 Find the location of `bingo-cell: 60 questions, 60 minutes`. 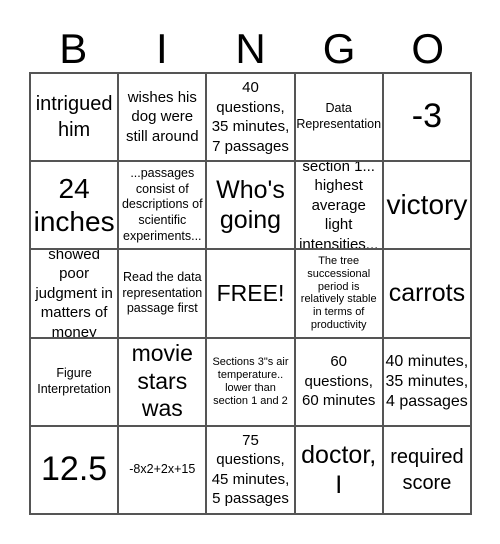

bingo-cell: 60 questions, 60 minutes is located at coordinates (338, 381).